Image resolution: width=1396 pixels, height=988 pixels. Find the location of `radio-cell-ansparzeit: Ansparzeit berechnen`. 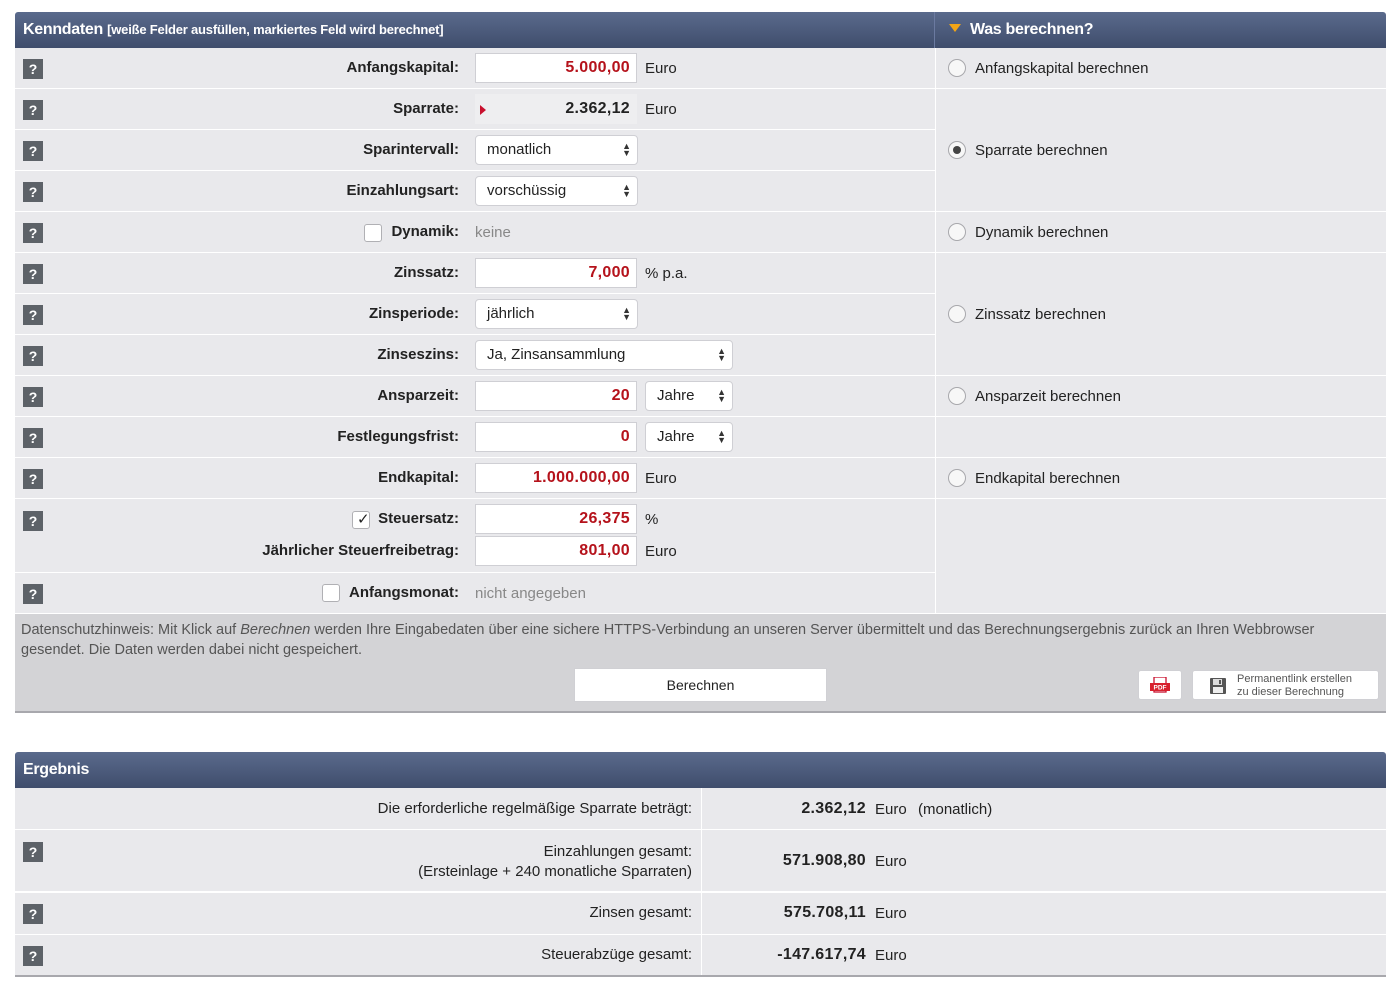

radio-cell-ansparzeit: Ansparzeit berechnen is located at coordinates (1160, 396).